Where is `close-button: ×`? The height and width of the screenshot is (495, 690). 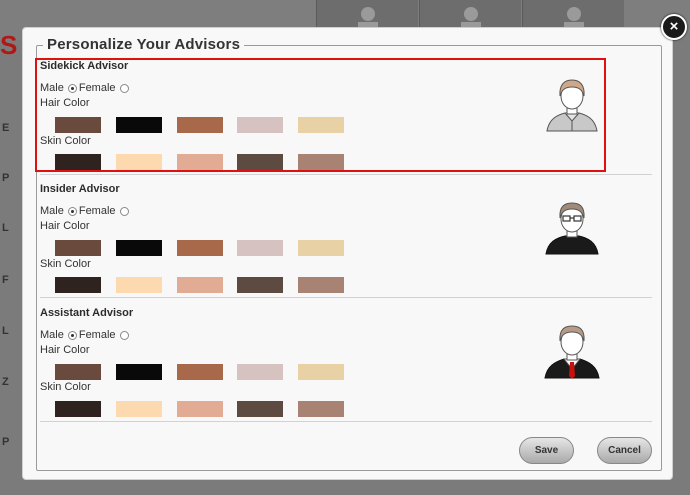
close-button: × is located at coordinates (674, 27).